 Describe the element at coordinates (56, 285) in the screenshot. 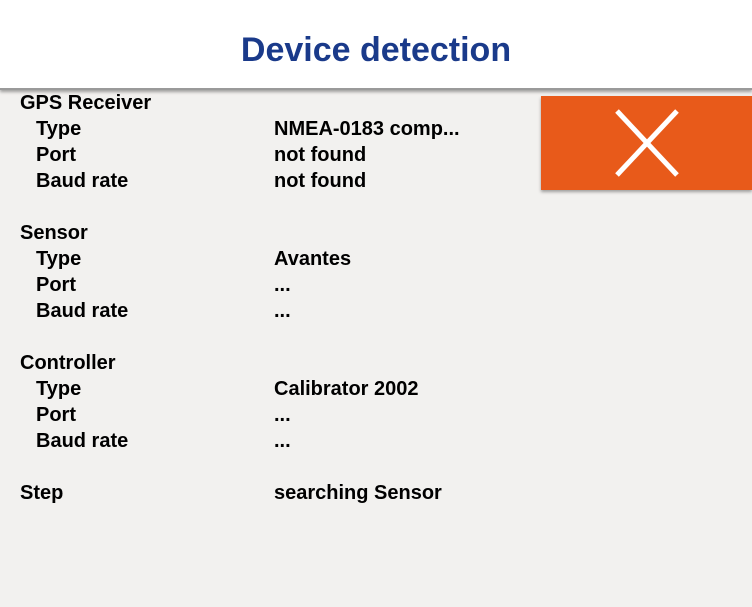

I see `sensor-port-label: Port` at that location.